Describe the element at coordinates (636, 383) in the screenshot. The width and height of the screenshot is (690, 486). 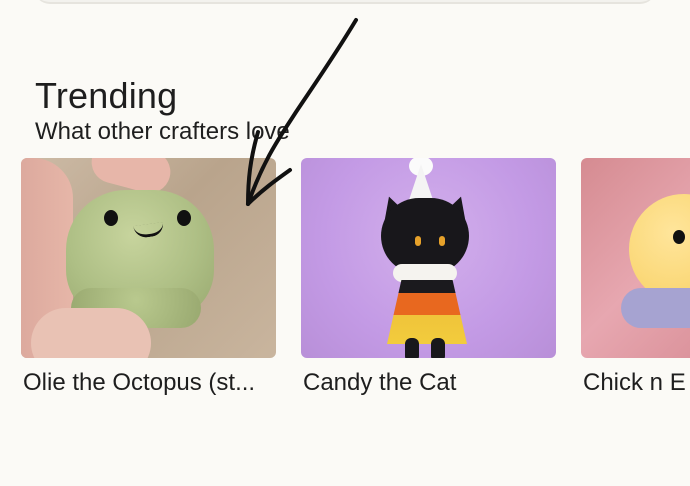
I see `product-title: Chick n E` at that location.